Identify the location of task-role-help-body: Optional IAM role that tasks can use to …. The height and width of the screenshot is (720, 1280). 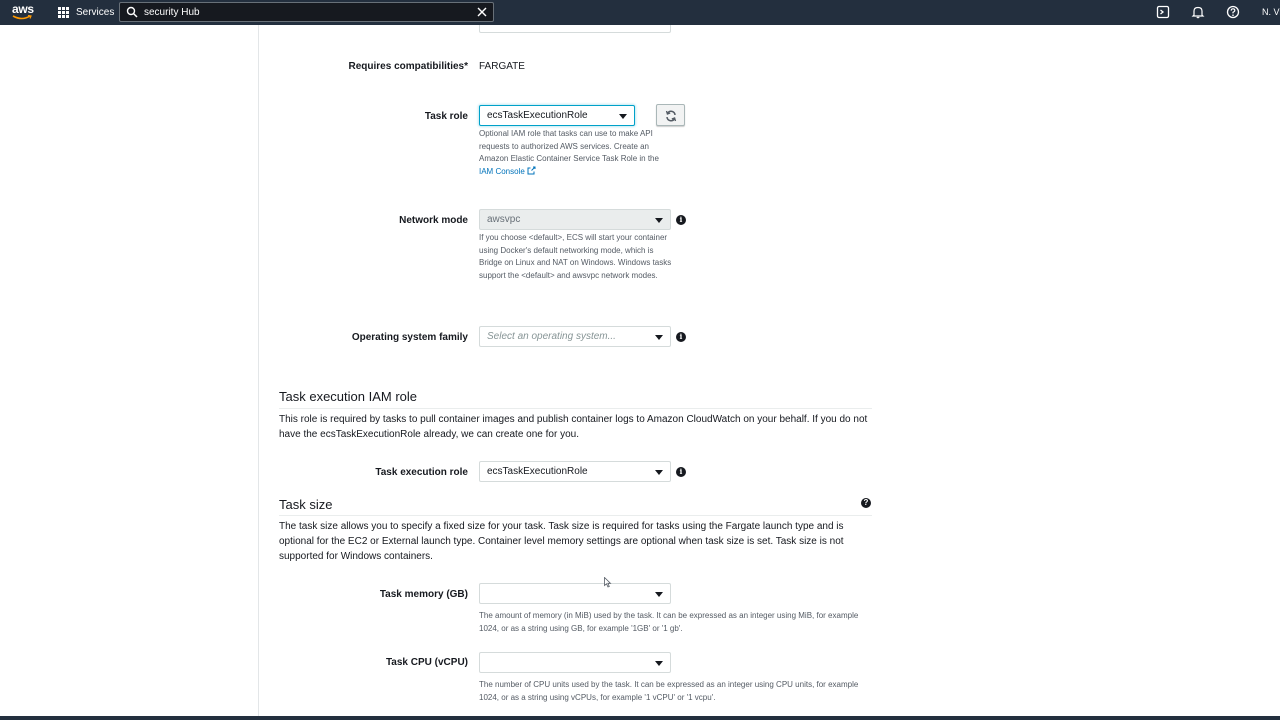
(569, 146).